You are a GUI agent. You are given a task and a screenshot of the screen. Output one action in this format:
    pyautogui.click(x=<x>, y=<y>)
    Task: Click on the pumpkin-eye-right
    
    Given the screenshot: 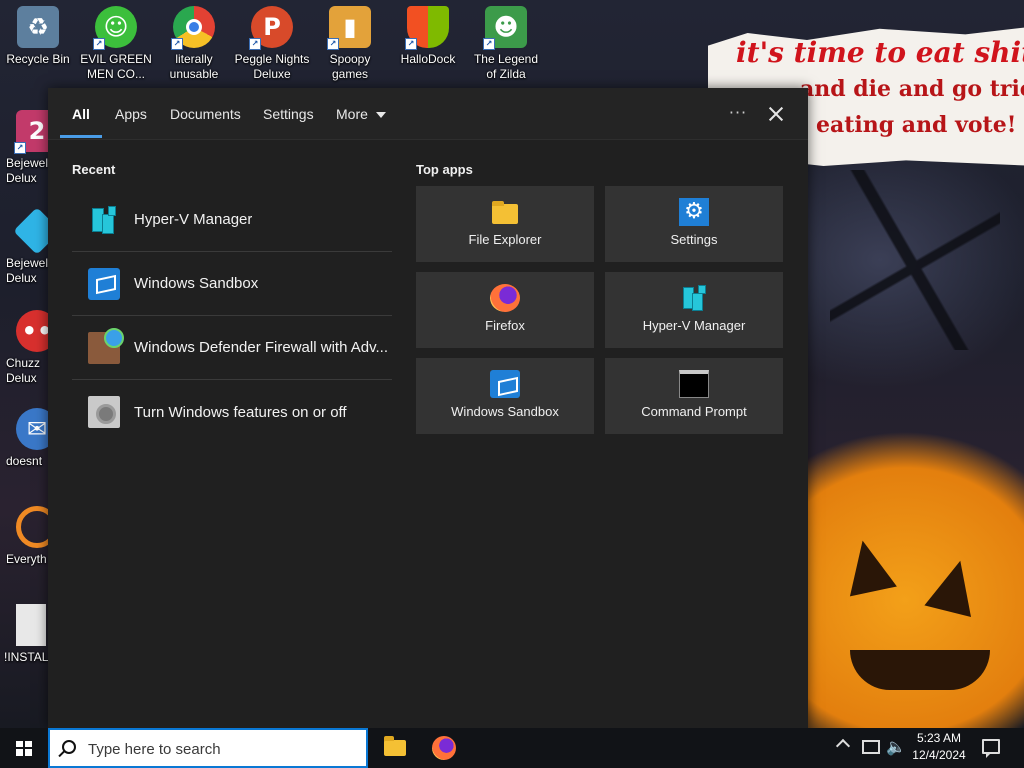 What is the action you would take?
    pyautogui.click(x=954, y=586)
    